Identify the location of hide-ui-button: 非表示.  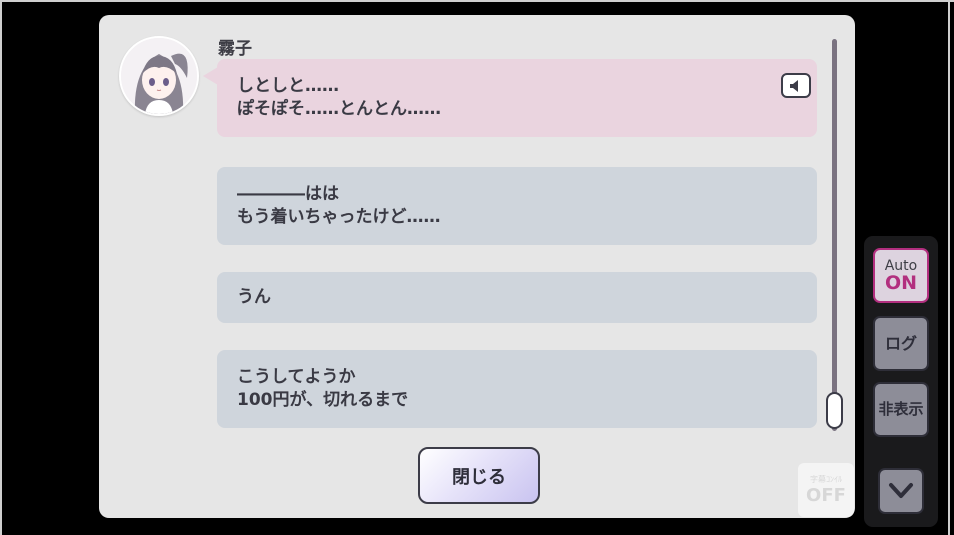
(901, 409).